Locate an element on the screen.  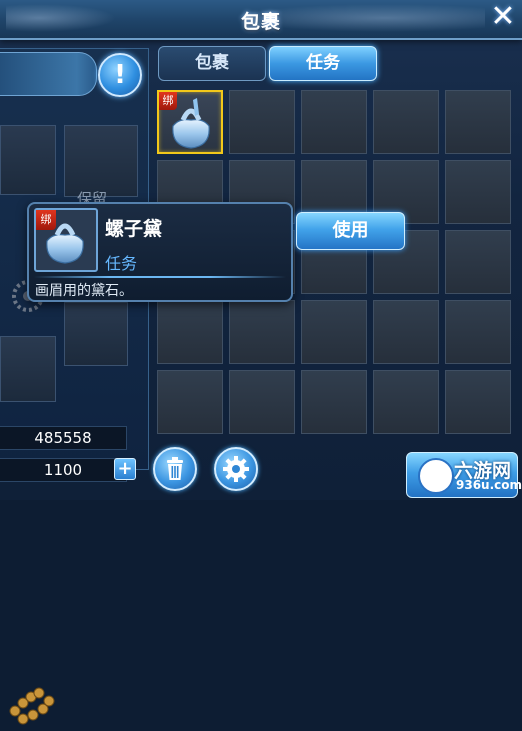
watermark-logo-icon is located at coordinates (436, 476).